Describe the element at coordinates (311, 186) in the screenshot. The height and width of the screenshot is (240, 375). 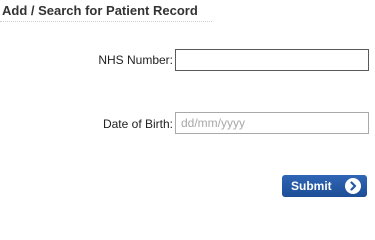
I see `submit-button-label: Submit` at that location.